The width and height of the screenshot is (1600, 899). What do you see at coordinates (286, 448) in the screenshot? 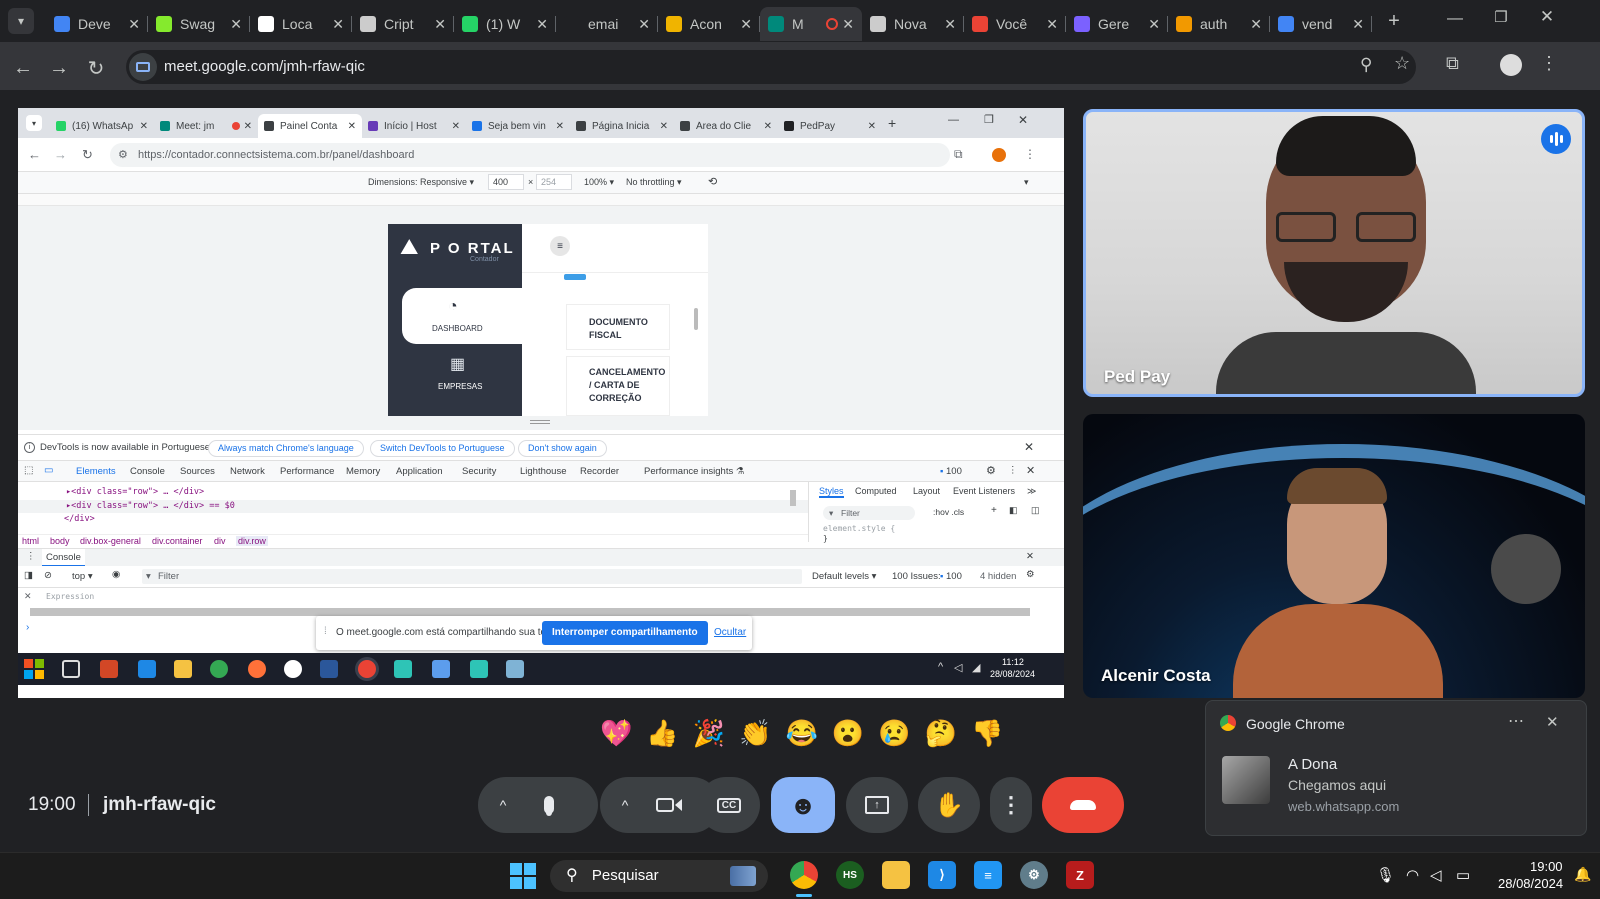
I see `match-language-button: Always match Chrome's language` at bounding box center [286, 448].